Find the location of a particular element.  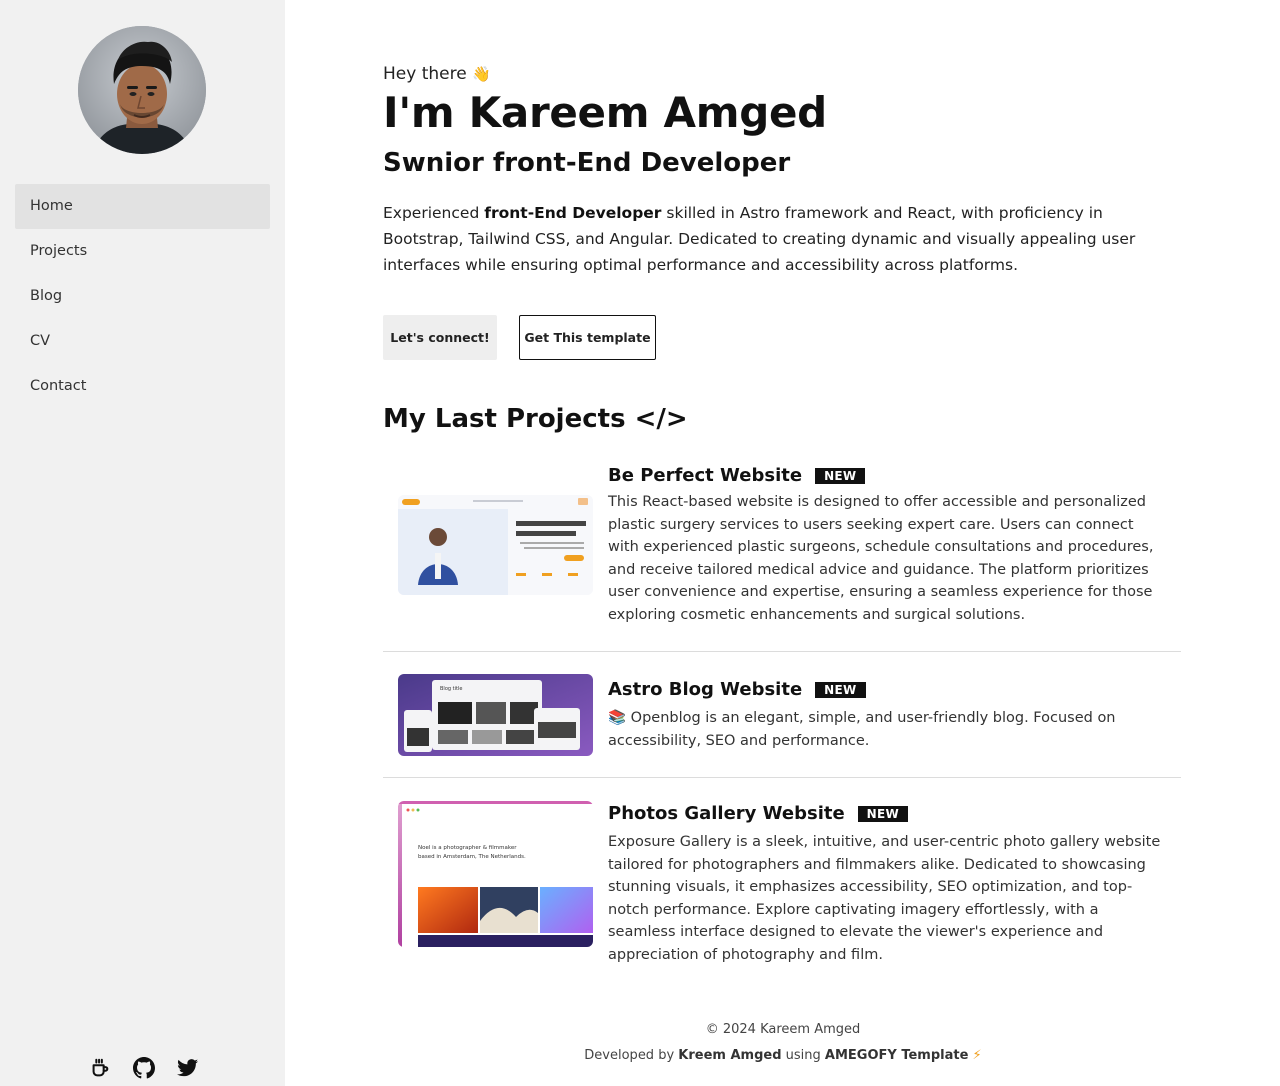

lets-connect-button: Let's connect! is located at coordinates (440, 337).